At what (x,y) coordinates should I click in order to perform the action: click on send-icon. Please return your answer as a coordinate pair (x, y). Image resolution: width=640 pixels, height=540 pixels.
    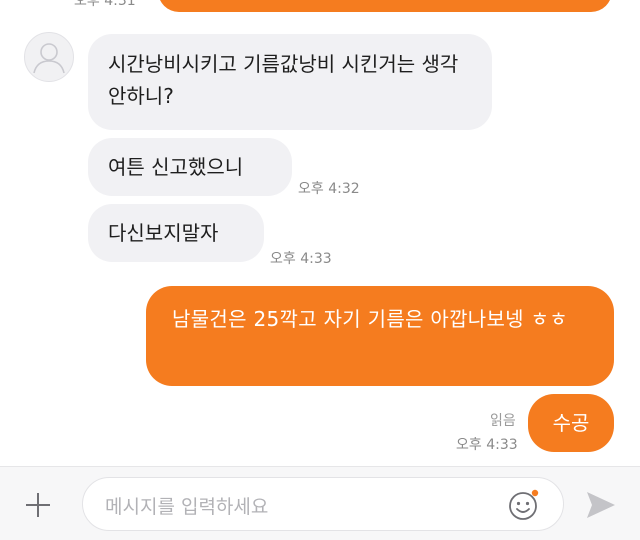
    Looking at the image, I should click on (601, 505).